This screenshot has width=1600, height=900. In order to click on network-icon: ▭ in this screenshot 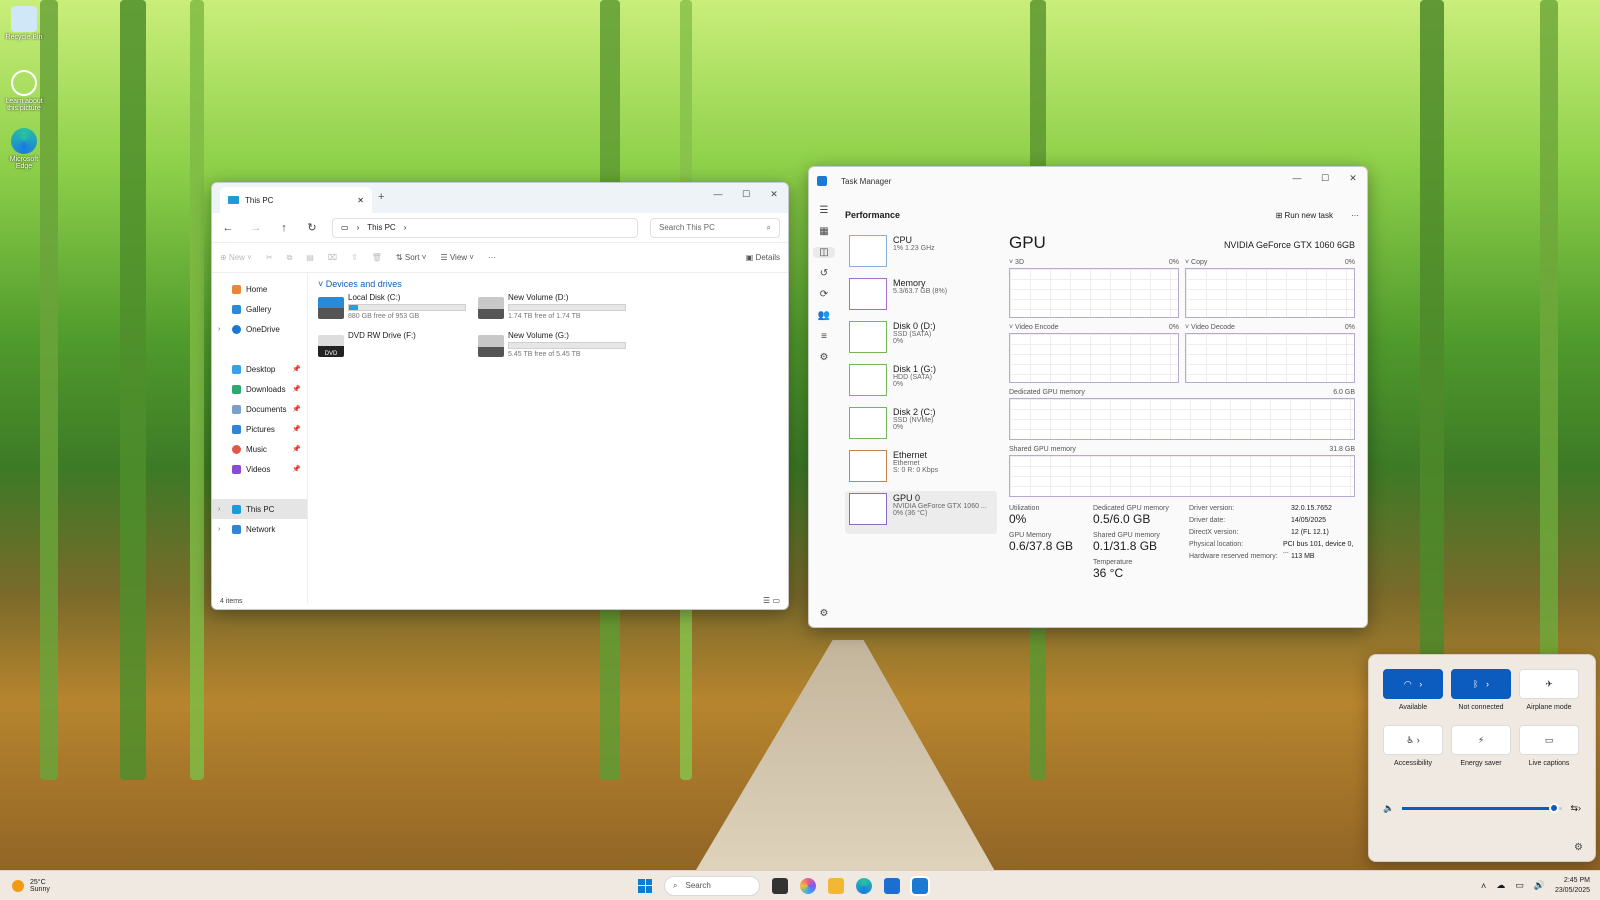, I will do `click(1519, 885)`.